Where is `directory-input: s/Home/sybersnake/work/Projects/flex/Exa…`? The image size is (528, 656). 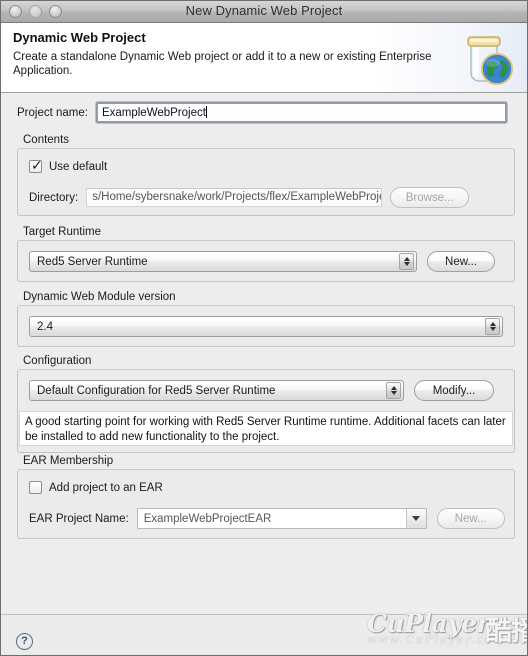
directory-input: s/Home/sybersnake/work/Projects/flex/Exa… is located at coordinates (234, 197).